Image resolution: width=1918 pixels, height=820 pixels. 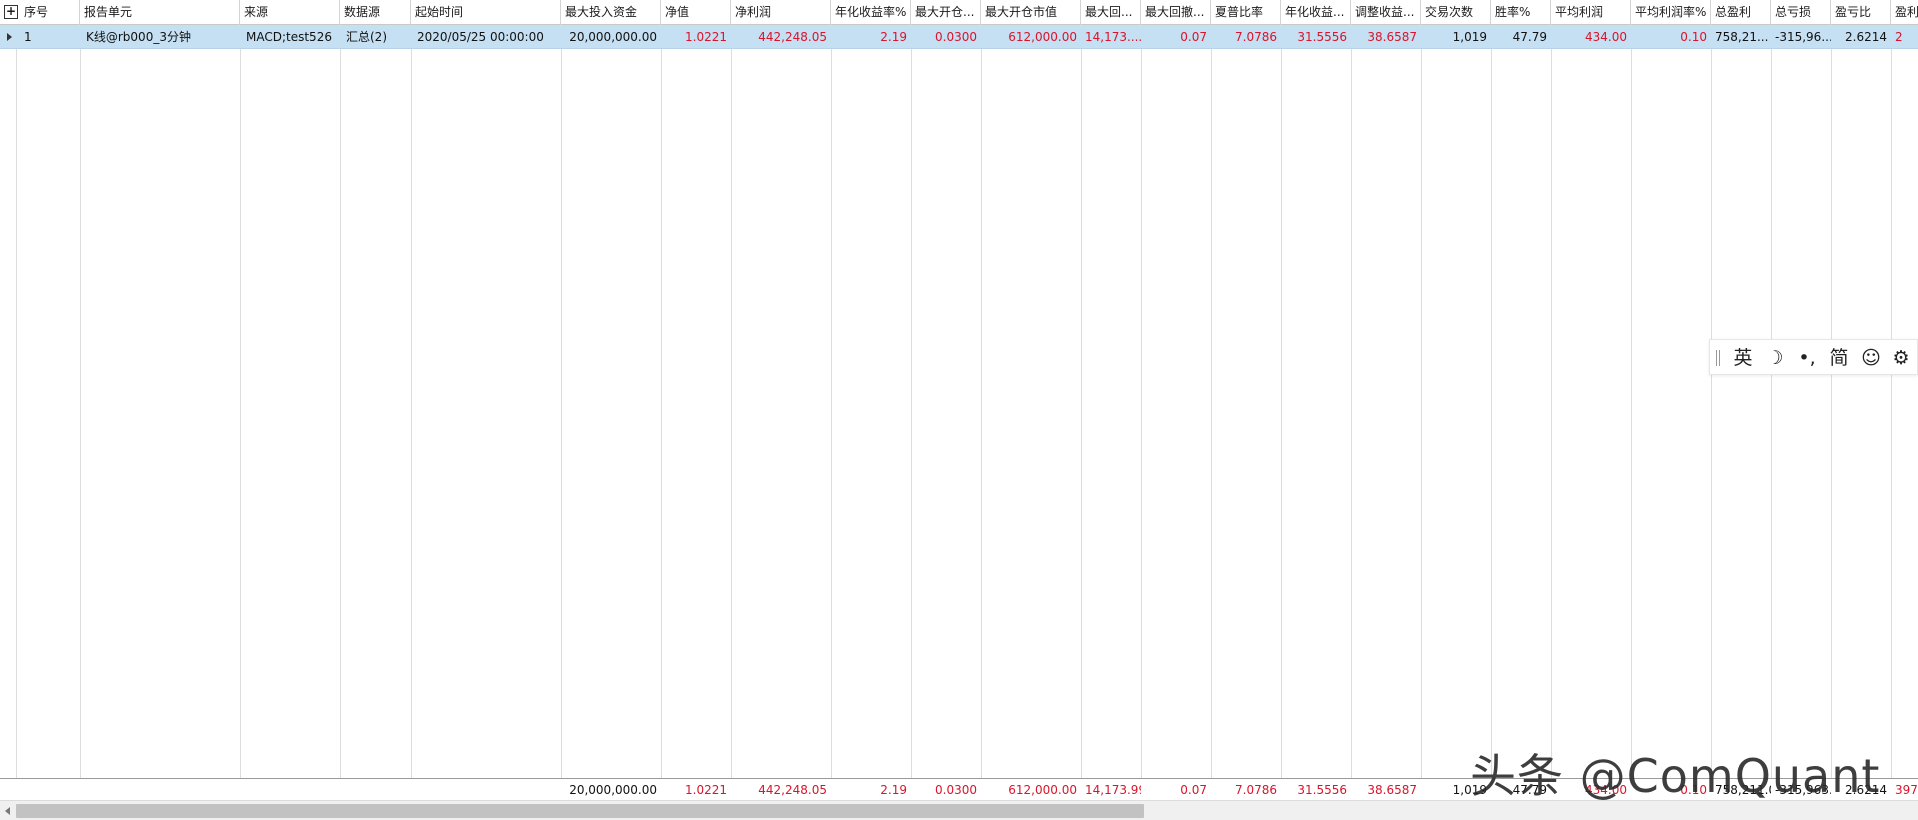 I want to click on column-header-data-source: 数据源, so click(x=375, y=12).